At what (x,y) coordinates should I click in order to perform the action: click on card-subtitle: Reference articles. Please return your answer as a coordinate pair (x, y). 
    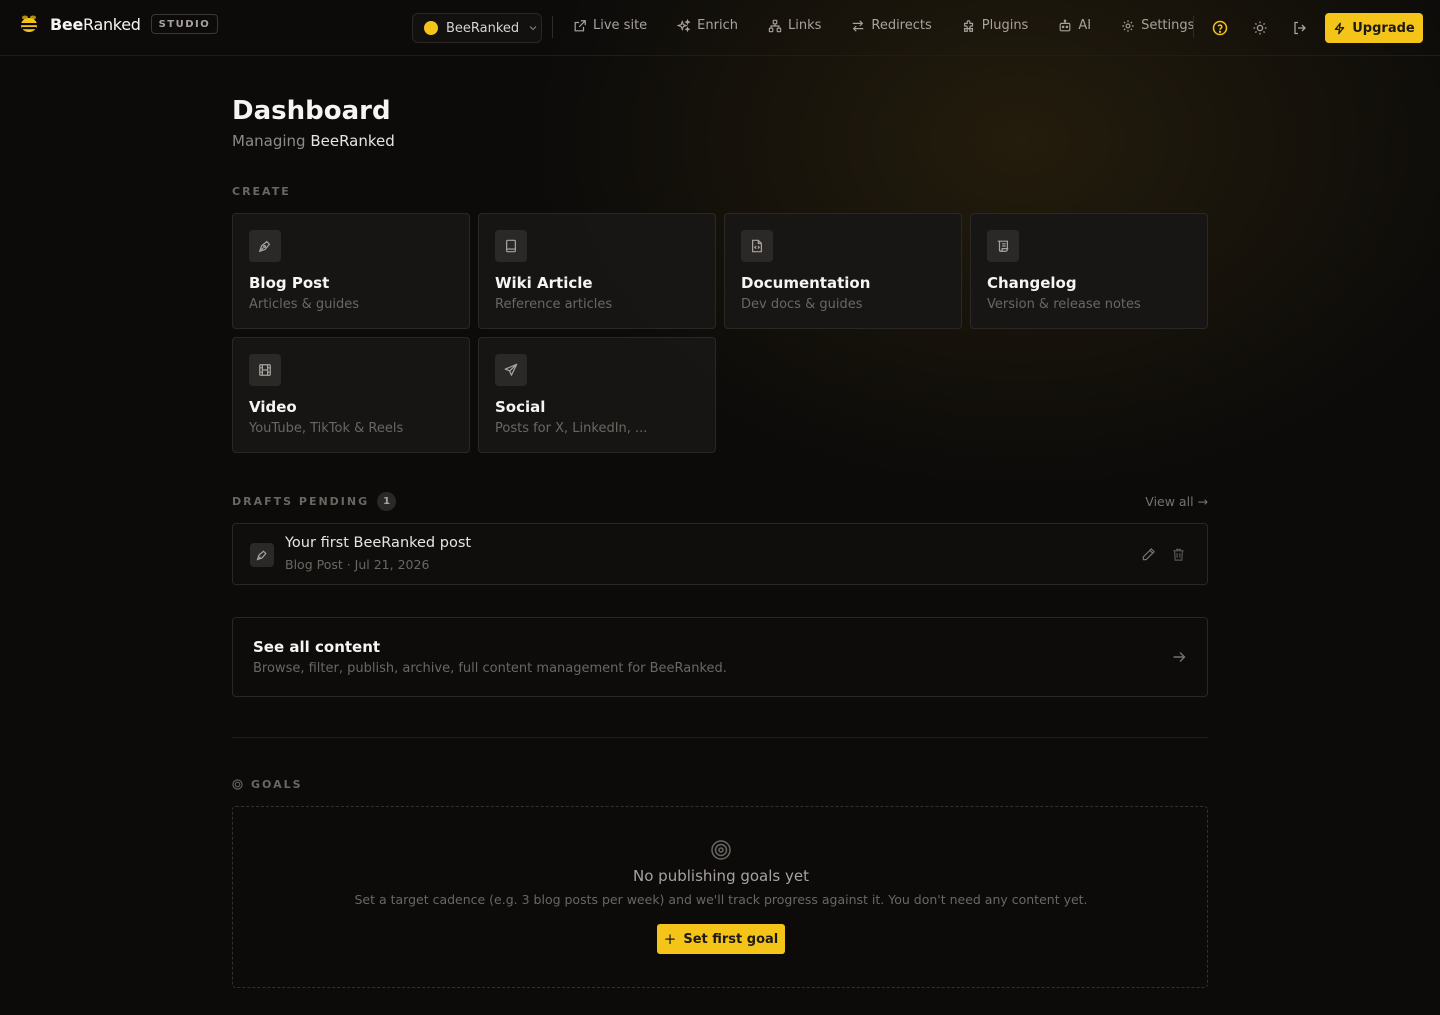
    Looking at the image, I should click on (554, 304).